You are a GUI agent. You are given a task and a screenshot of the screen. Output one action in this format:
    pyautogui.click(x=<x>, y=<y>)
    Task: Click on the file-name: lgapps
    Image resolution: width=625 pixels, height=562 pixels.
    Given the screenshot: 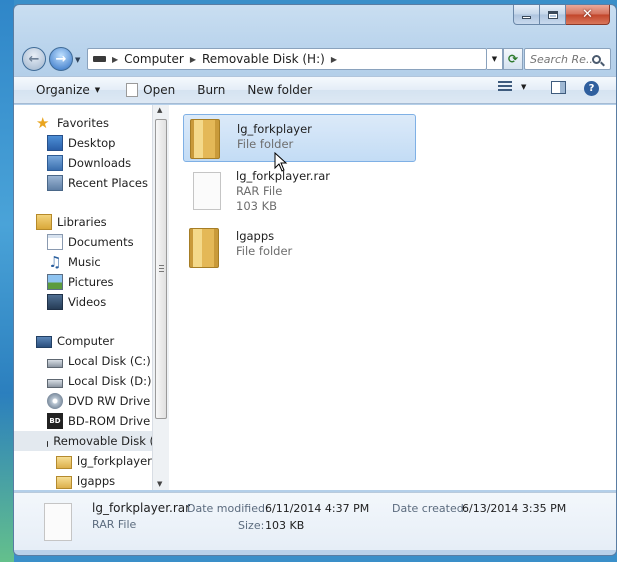 What is the action you would take?
    pyautogui.click(x=255, y=236)
    